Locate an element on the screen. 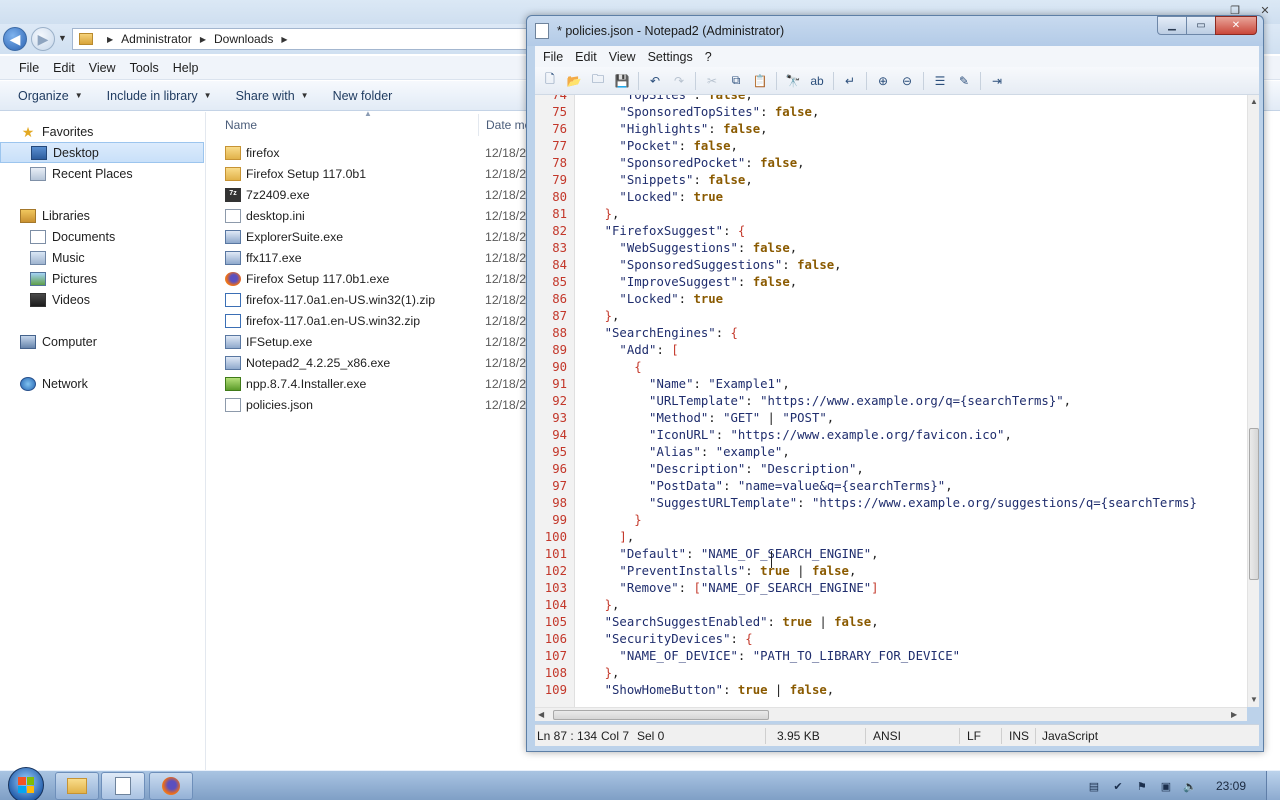 Image resolution: width=1280 pixels, height=800 pixels. file-row: desktop.ini 12/18/2 is located at coordinates (380, 215).